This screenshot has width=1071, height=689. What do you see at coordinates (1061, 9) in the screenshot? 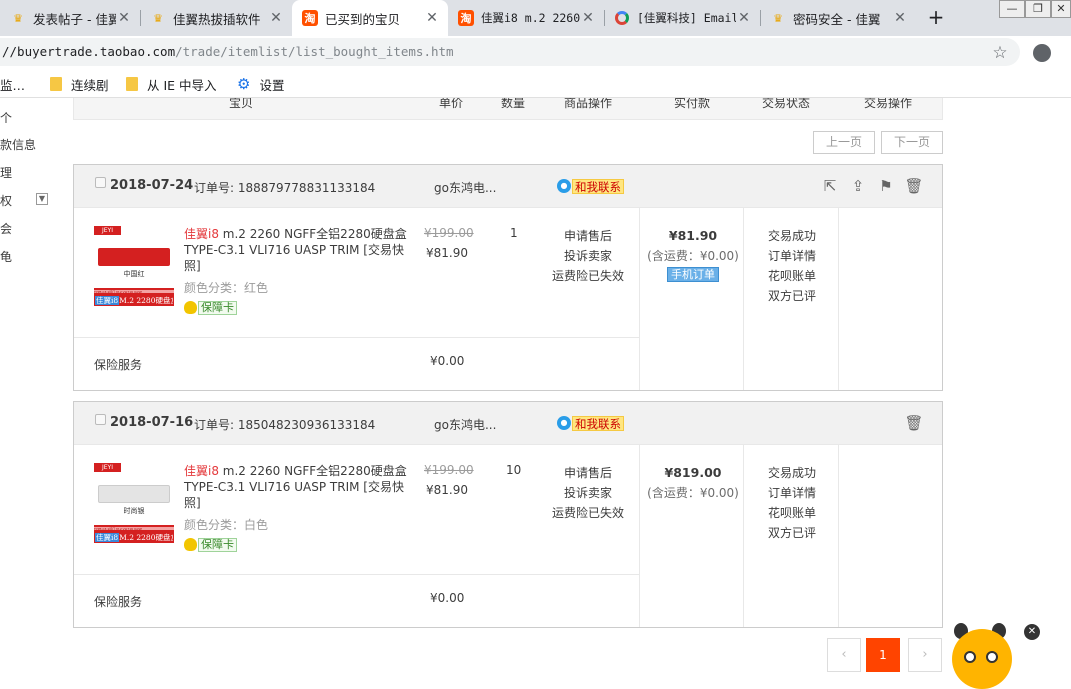
I see `close-window-button: ✕` at bounding box center [1061, 9].